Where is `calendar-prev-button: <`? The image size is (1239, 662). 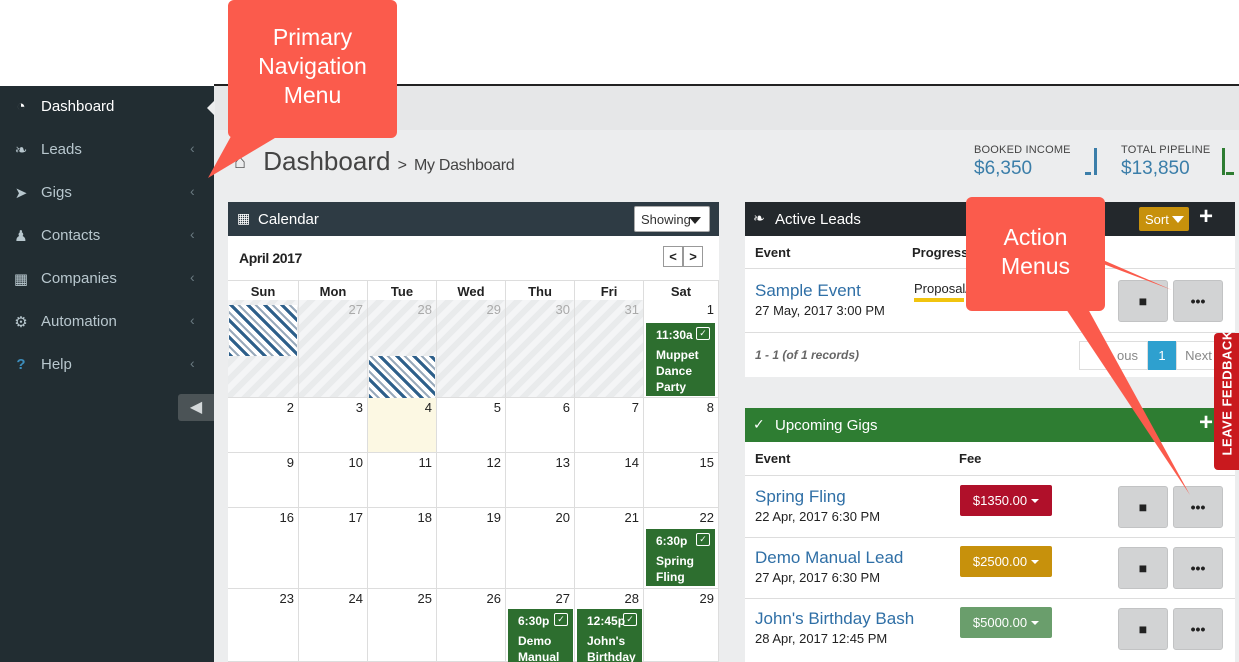
calendar-prev-button: < is located at coordinates (673, 256).